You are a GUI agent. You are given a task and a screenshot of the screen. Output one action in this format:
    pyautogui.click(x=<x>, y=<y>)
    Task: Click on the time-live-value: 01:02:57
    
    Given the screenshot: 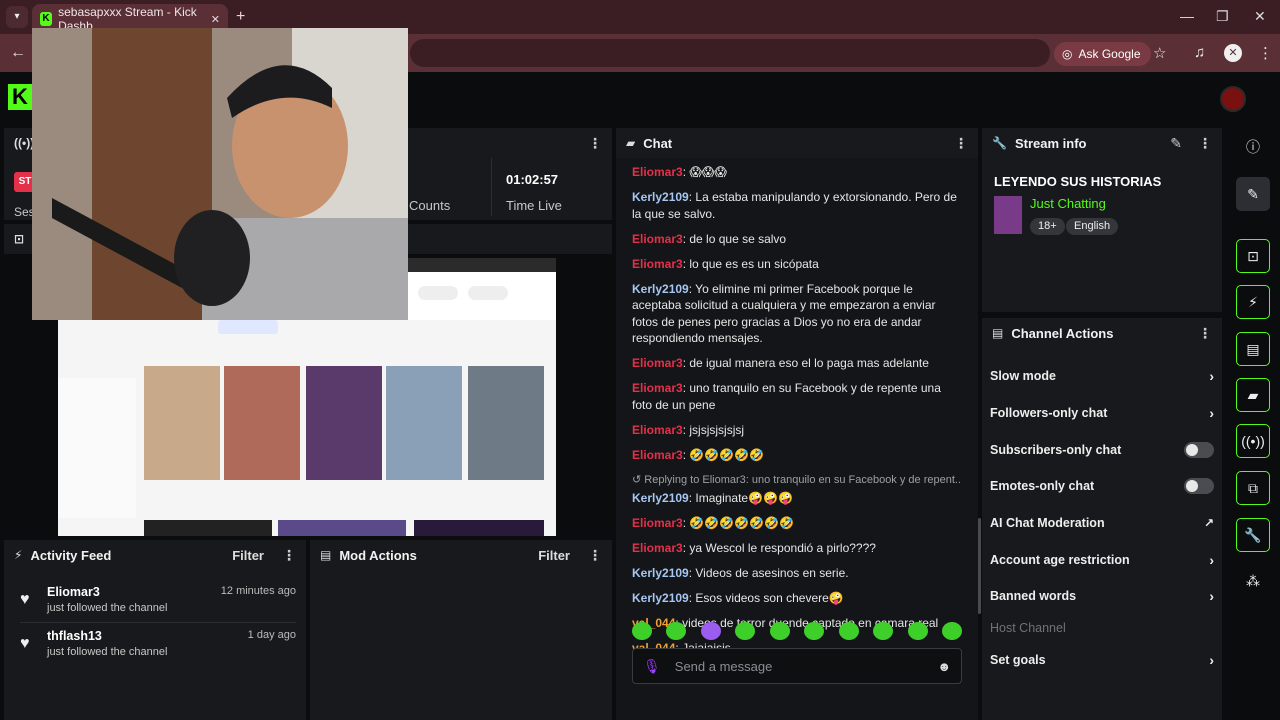 What is the action you would take?
    pyautogui.click(x=532, y=179)
    